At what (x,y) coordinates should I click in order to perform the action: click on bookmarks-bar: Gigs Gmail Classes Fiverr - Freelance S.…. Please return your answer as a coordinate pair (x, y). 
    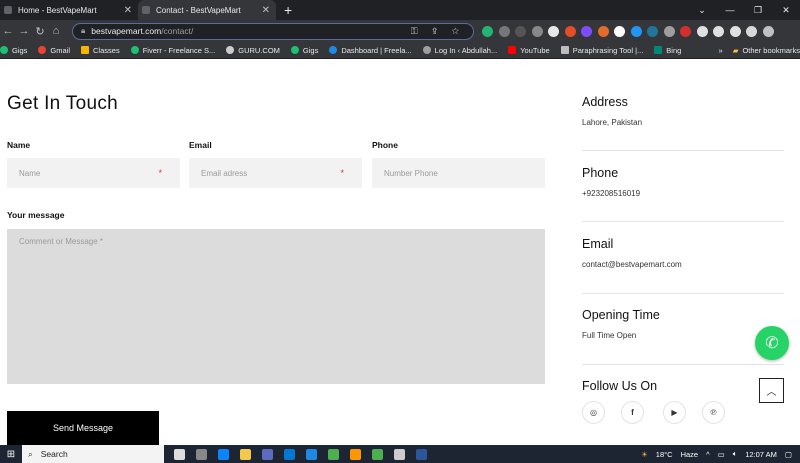
    Looking at the image, I should click on (400, 50).